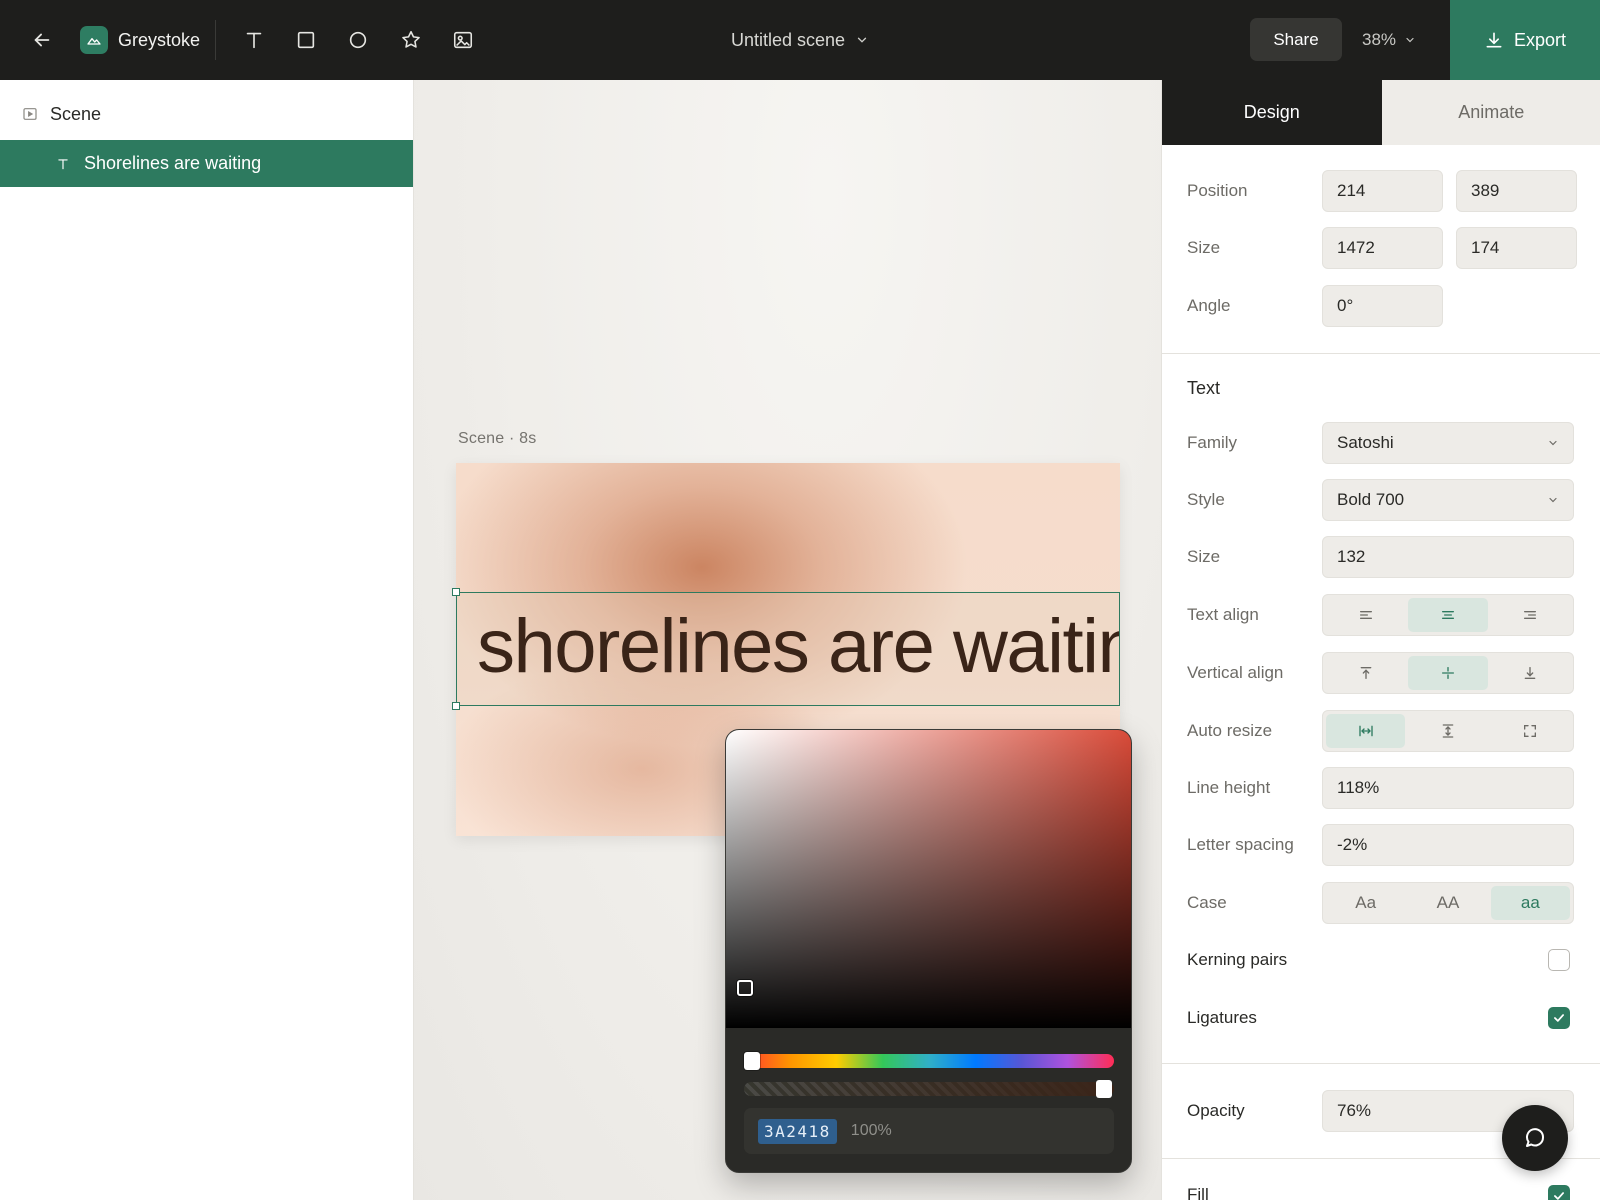  I want to click on square-icon, so click(306, 40).